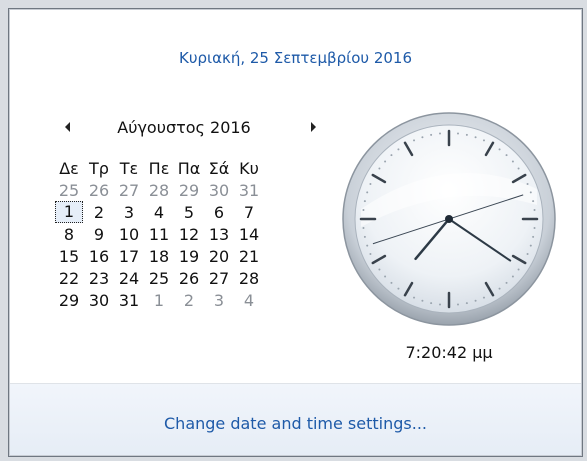  Describe the element at coordinates (129, 256) in the screenshot. I see `calendar-day: 17` at that location.